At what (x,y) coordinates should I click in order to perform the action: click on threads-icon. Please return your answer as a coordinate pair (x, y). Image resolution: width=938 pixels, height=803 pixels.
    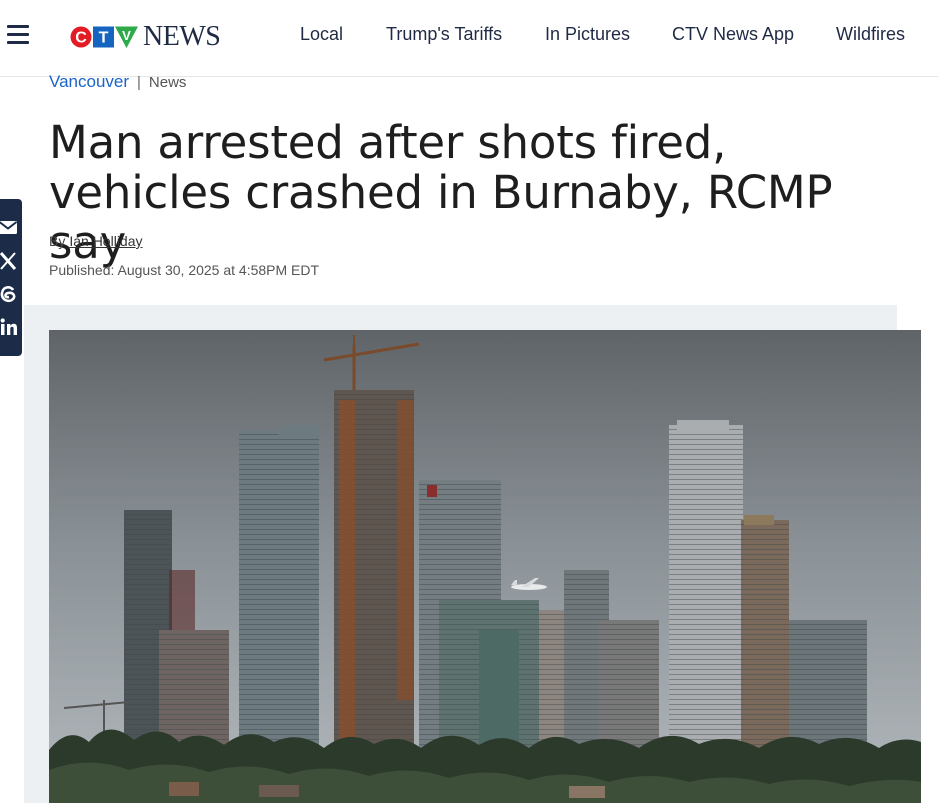
    Looking at the image, I should click on (9, 294).